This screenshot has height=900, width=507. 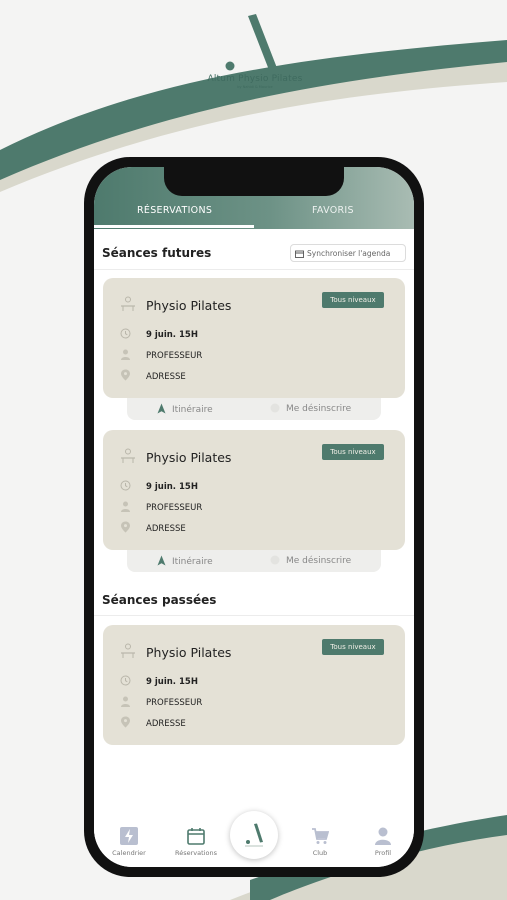 I want to click on nav-label: Calendrier, so click(x=129, y=853).